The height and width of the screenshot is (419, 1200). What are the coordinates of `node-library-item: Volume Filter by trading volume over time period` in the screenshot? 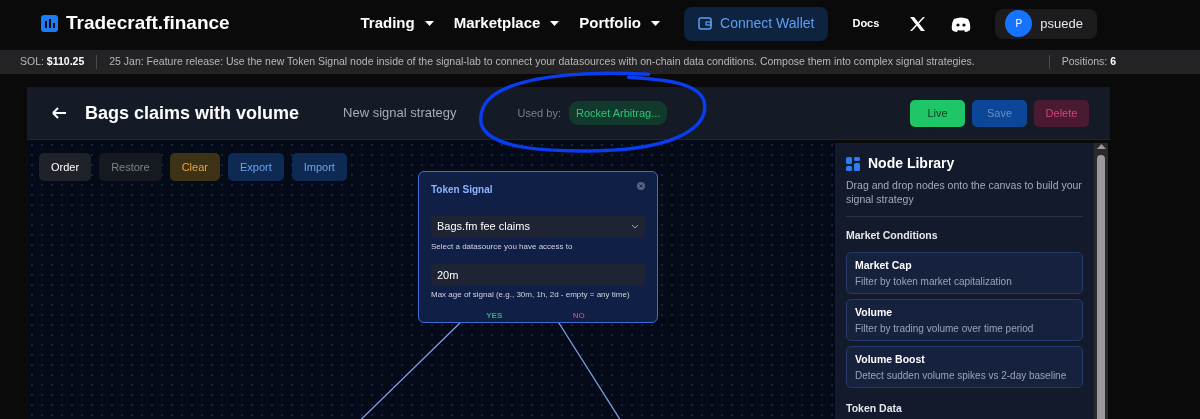 It's located at (964, 320).